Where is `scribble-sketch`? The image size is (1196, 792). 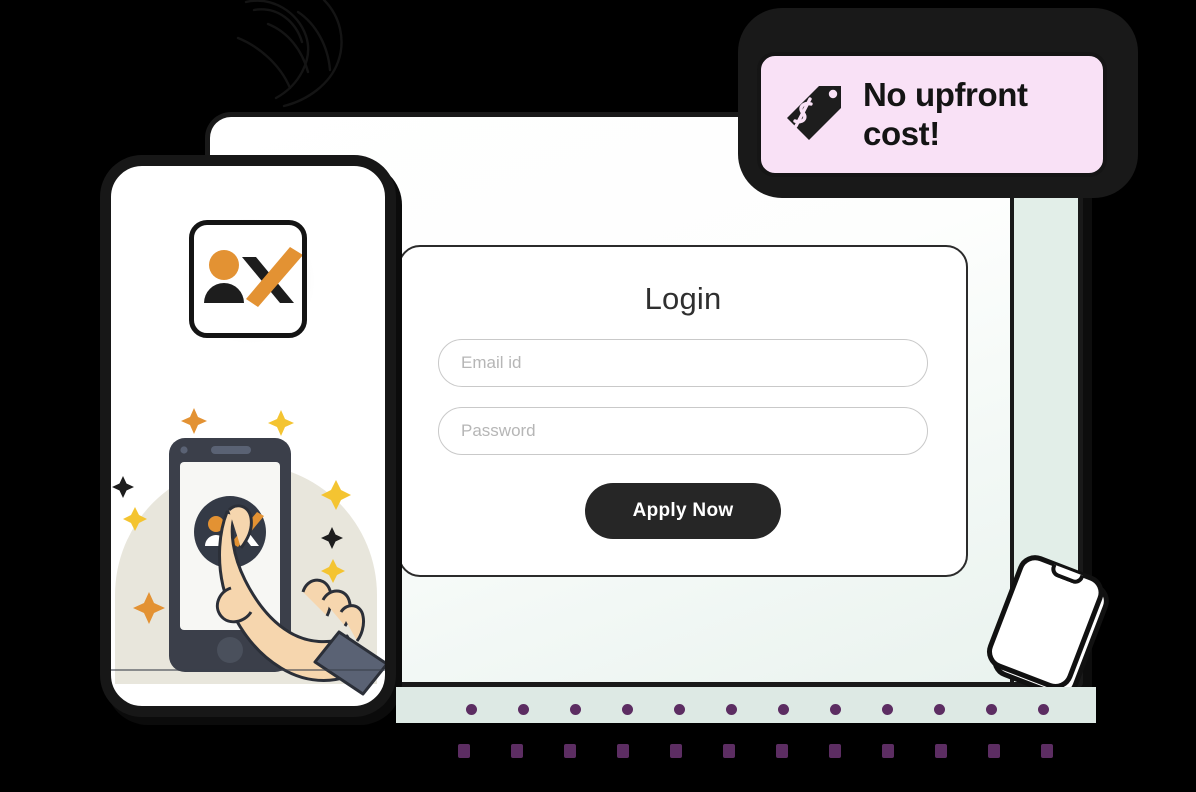
scribble-sketch is located at coordinates (289, 54).